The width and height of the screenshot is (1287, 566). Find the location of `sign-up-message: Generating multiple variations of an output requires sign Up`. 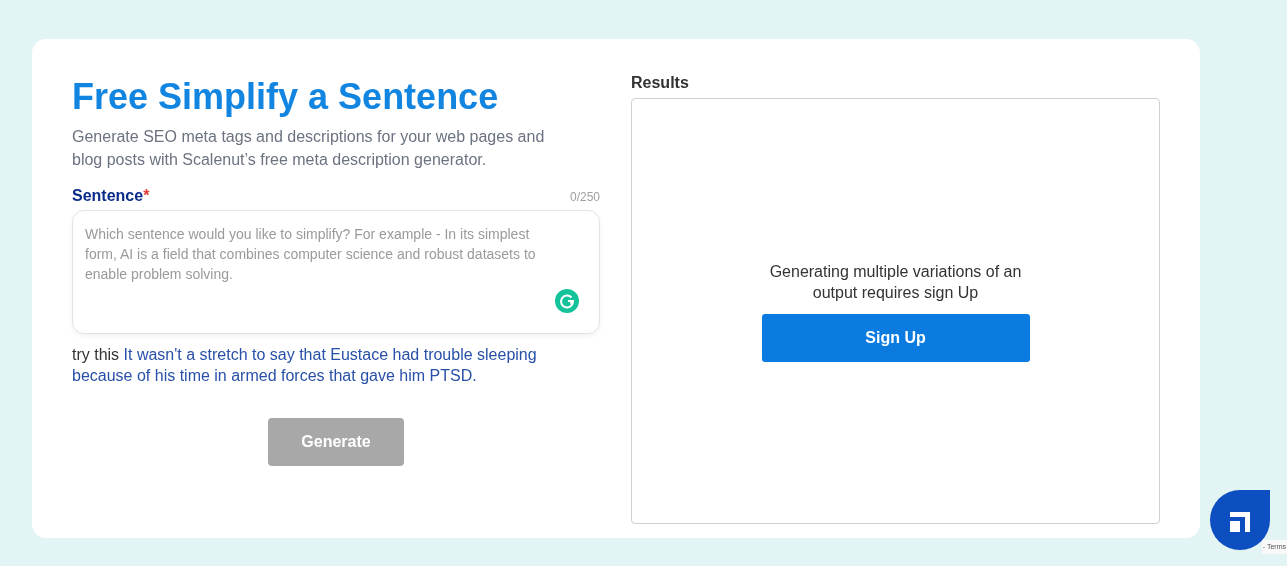

sign-up-message: Generating multiple variations of an output requires sign Up is located at coordinates (895, 282).